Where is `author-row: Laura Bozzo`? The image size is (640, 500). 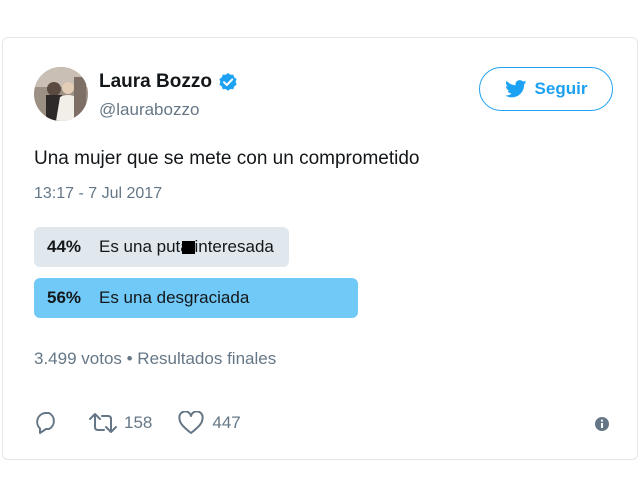
author-row: Laura Bozzo is located at coordinates (168, 82).